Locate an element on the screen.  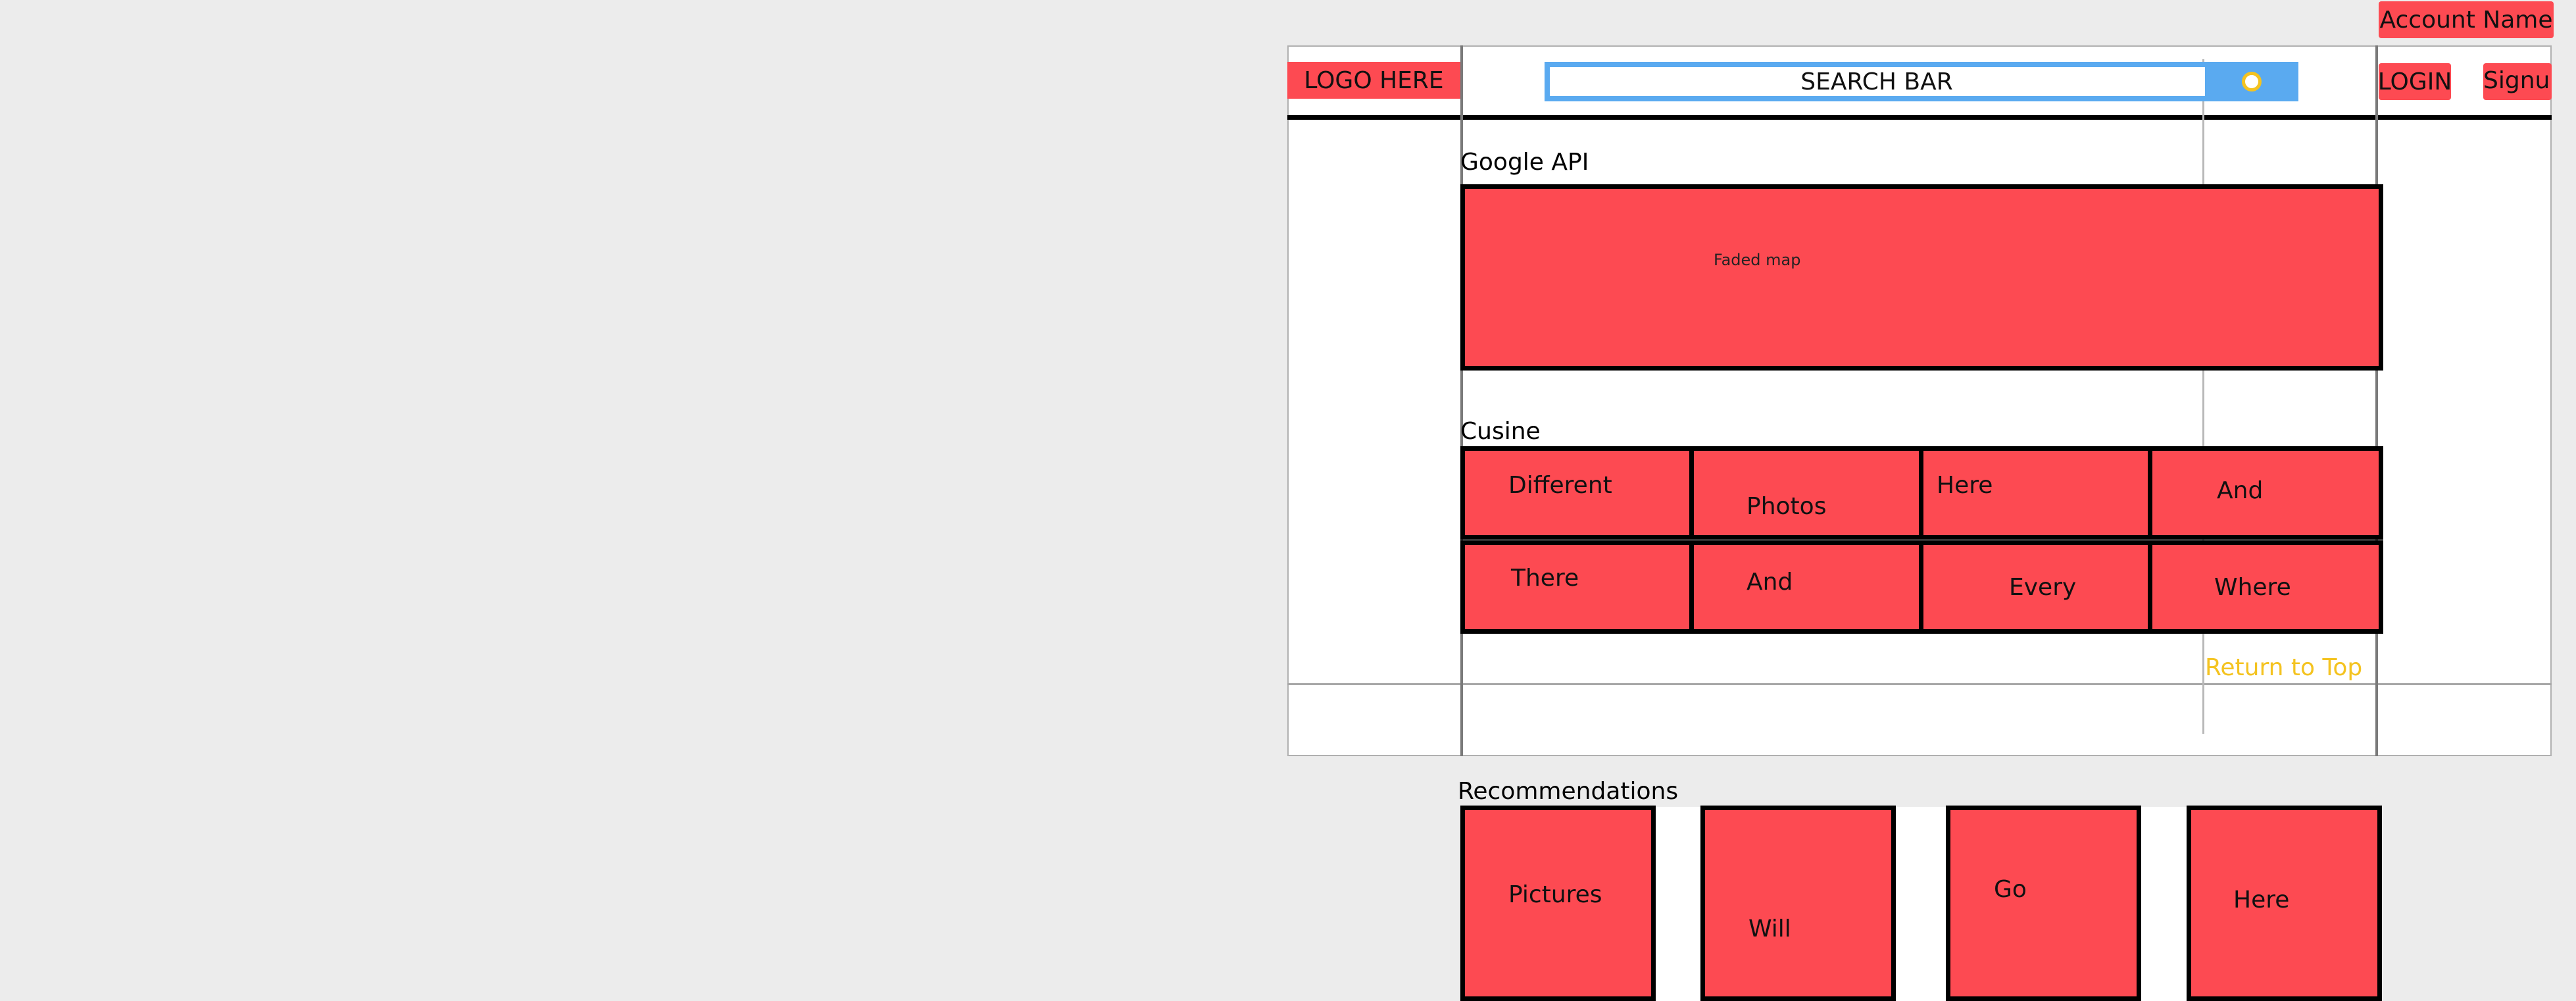
cuisine-tile: Where is located at coordinates (2265, 587).